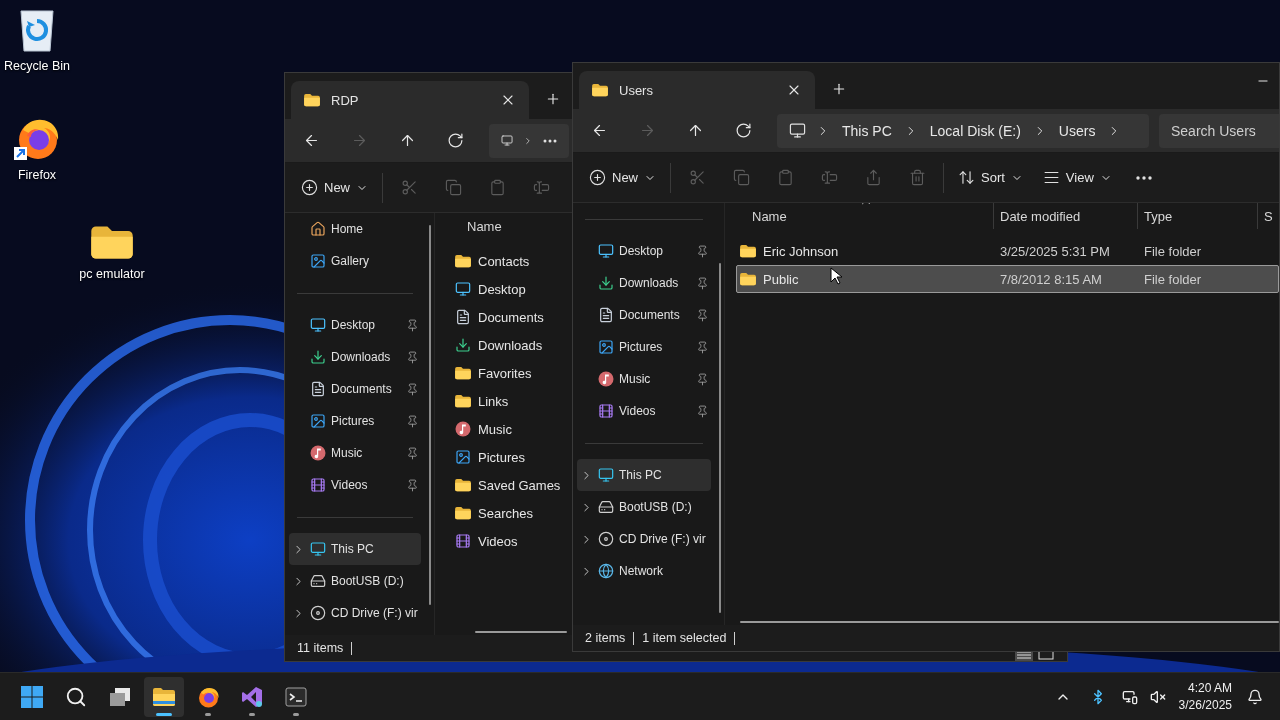  I want to click on address-bar, so click(529, 140).